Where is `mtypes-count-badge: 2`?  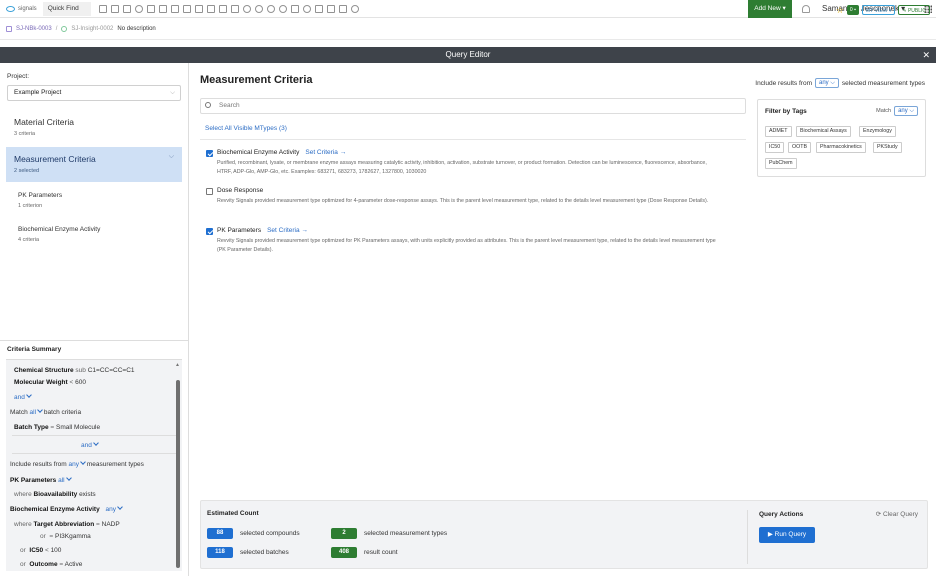
mtypes-count-badge: 2 is located at coordinates (344, 533).